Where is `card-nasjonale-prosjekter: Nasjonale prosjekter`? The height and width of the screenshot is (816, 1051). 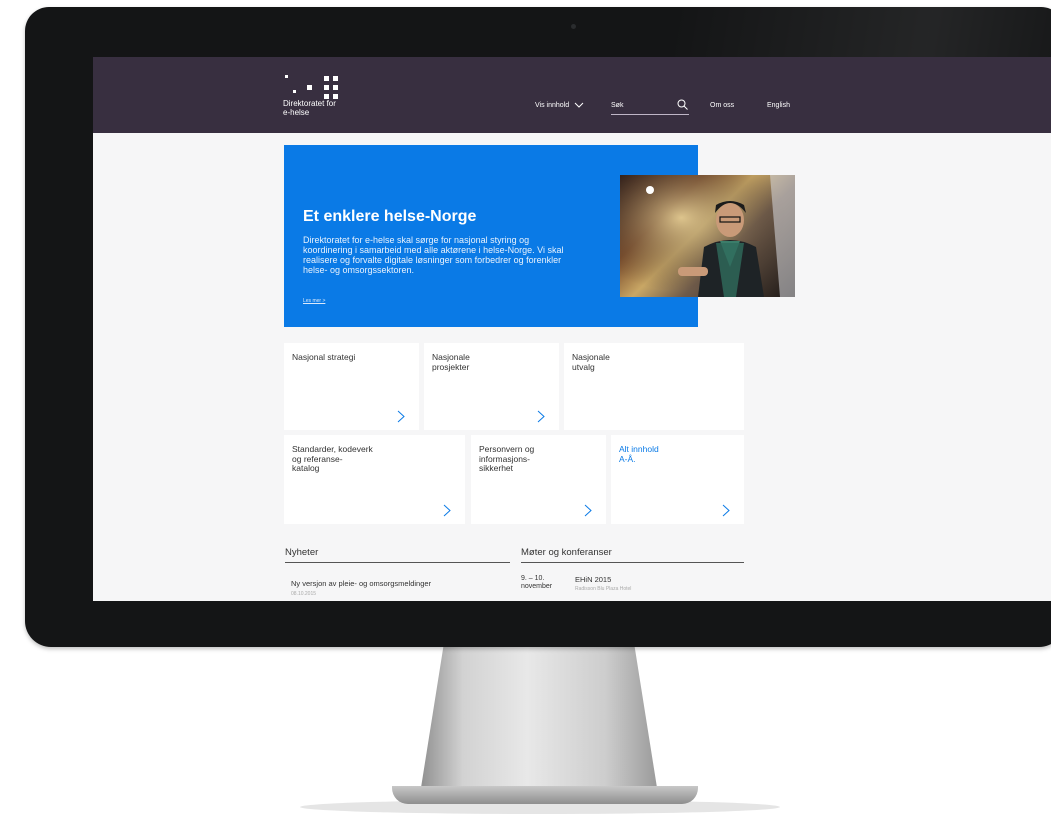 card-nasjonale-prosjekter: Nasjonale prosjekter is located at coordinates (491, 386).